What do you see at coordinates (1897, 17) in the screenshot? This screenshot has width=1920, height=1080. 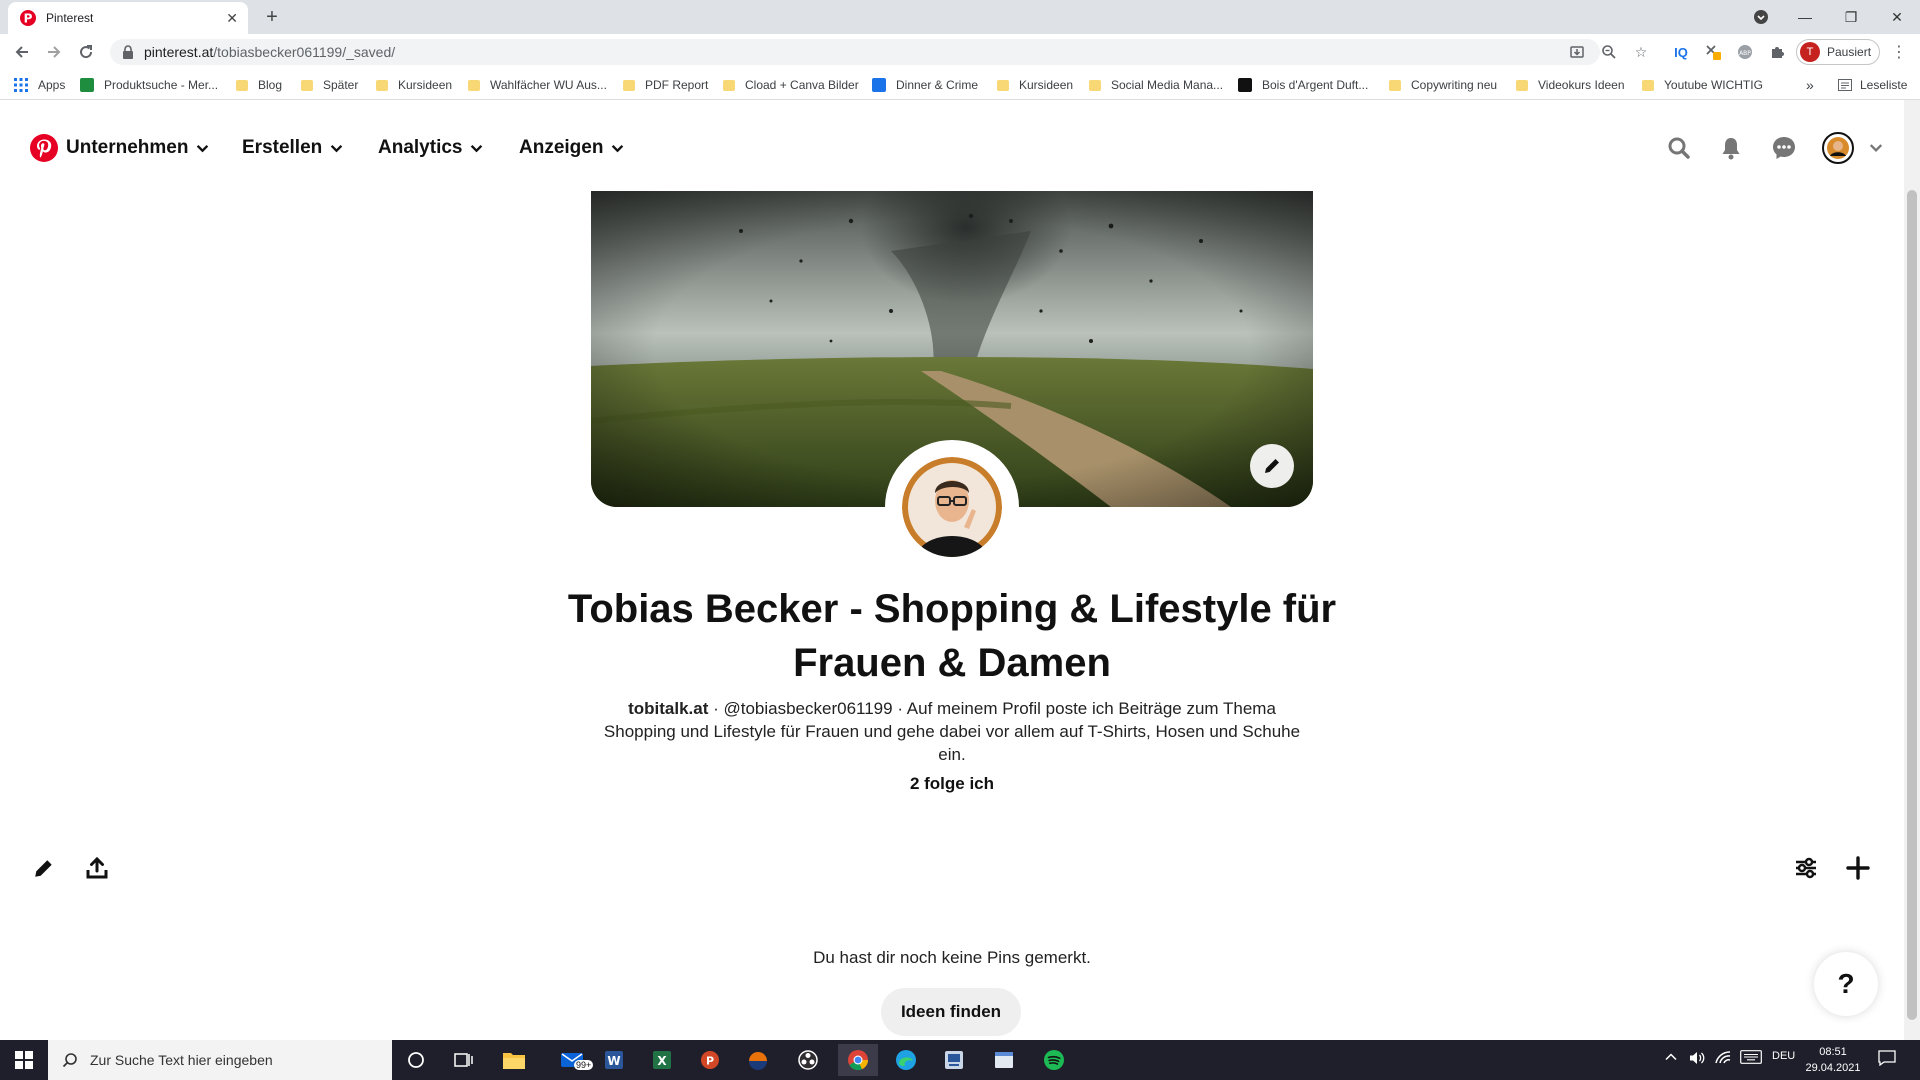 I see `close-window-button: ✕` at bounding box center [1897, 17].